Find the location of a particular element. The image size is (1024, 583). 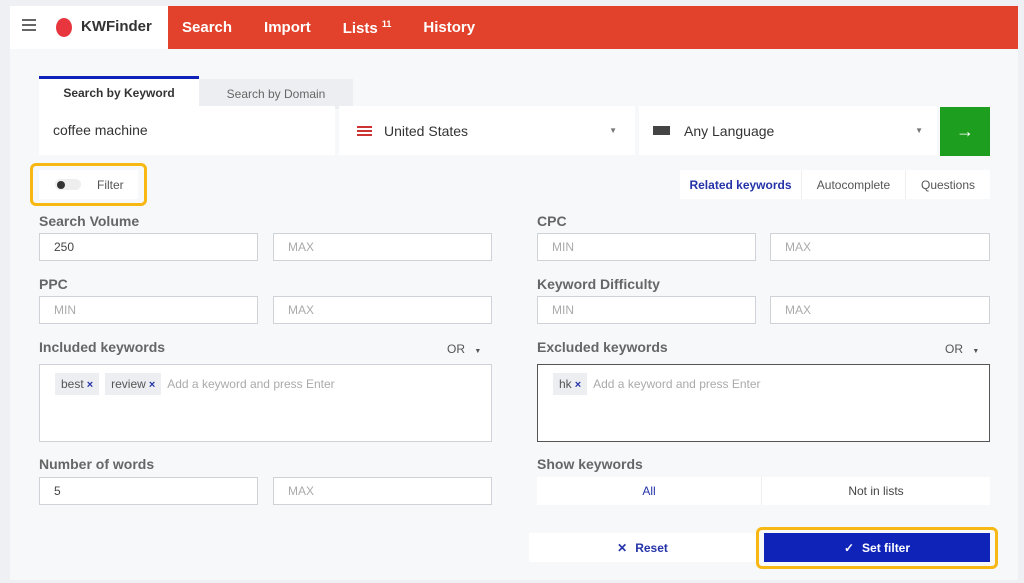

translate-icon is located at coordinates (661, 130).